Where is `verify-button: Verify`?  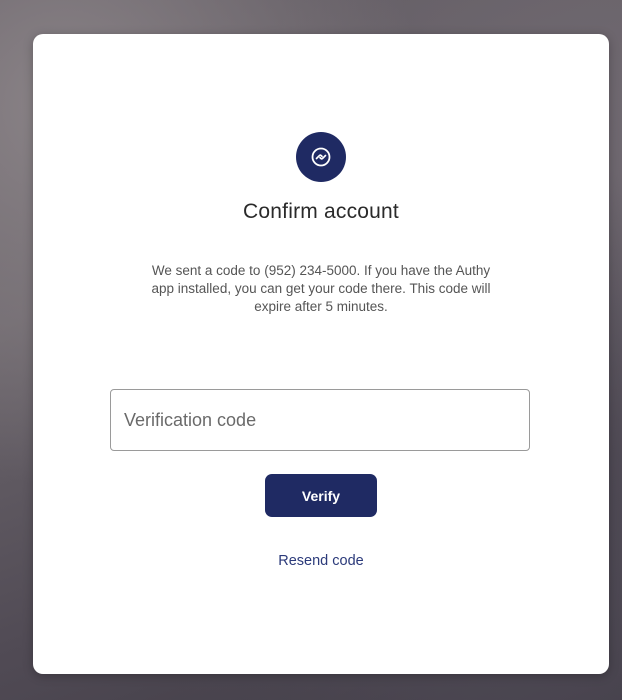
verify-button: Verify is located at coordinates (321, 495).